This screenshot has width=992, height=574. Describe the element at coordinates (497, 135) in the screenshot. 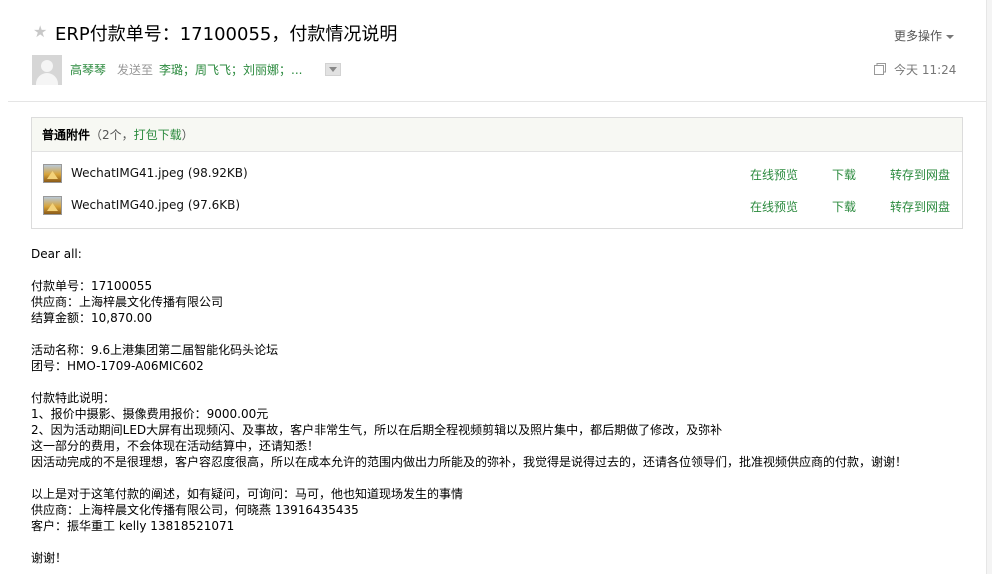

I see `attachment-header: 普通附件（2个，打包下载）` at that location.